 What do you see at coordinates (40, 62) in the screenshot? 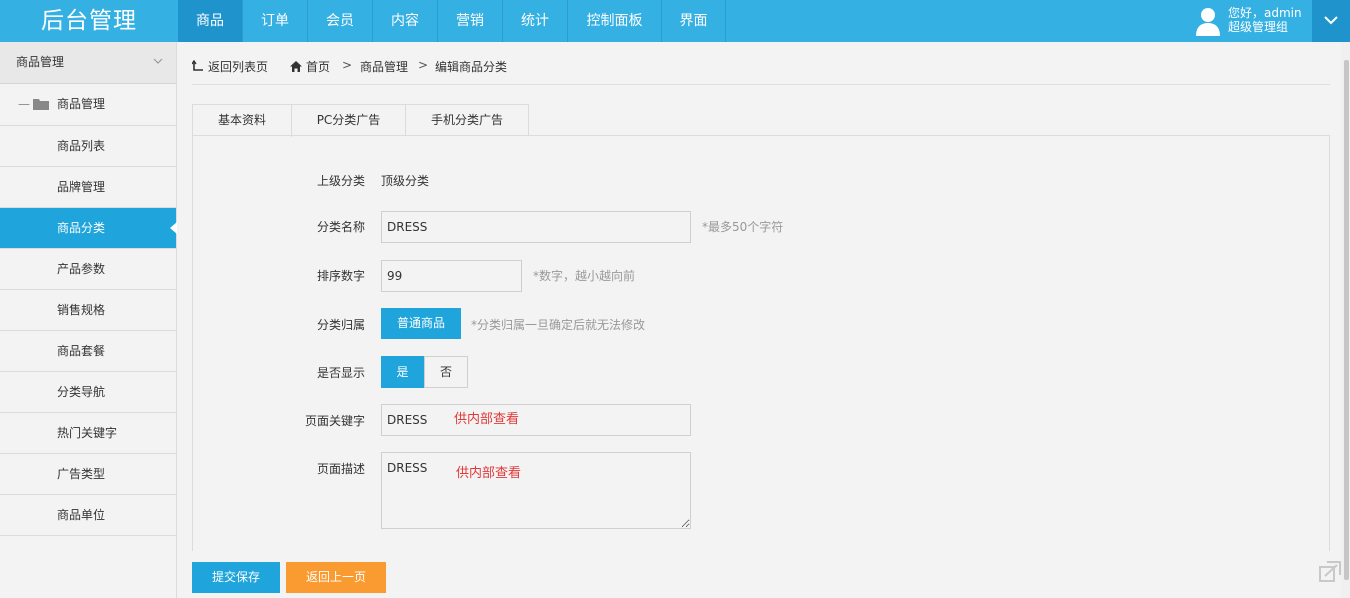
I see `sidebar-title: 商品管理` at bounding box center [40, 62].